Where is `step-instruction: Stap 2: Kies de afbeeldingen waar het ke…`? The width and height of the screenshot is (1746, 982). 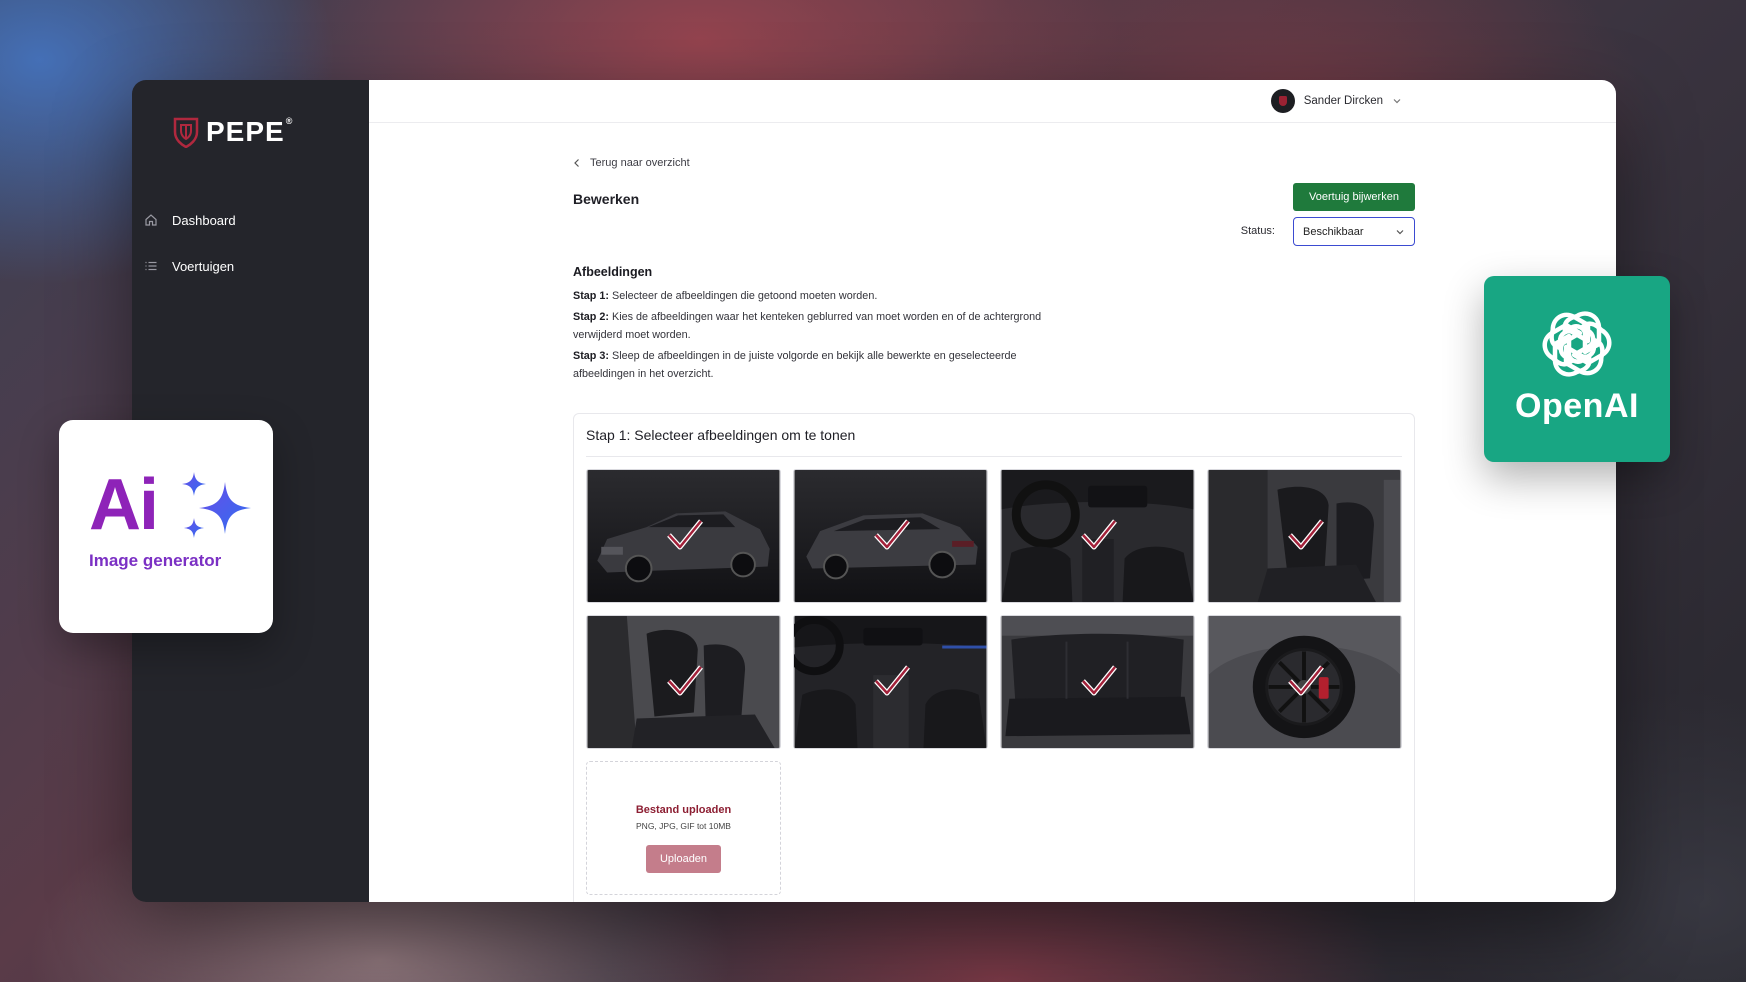 step-instruction: Stap 2: Kies de afbeeldingen waar het ke… is located at coordinates (807, 326).